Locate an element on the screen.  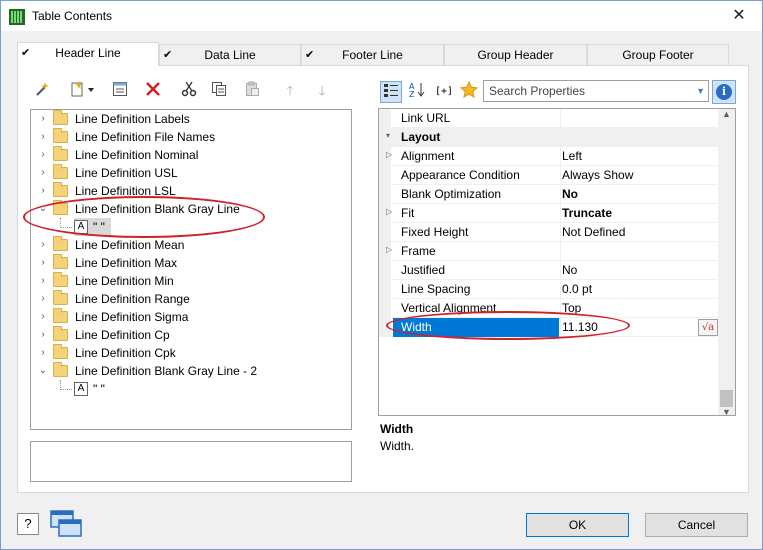
arrow-down-icon: 🡓 is located at coordinates (322, 90).